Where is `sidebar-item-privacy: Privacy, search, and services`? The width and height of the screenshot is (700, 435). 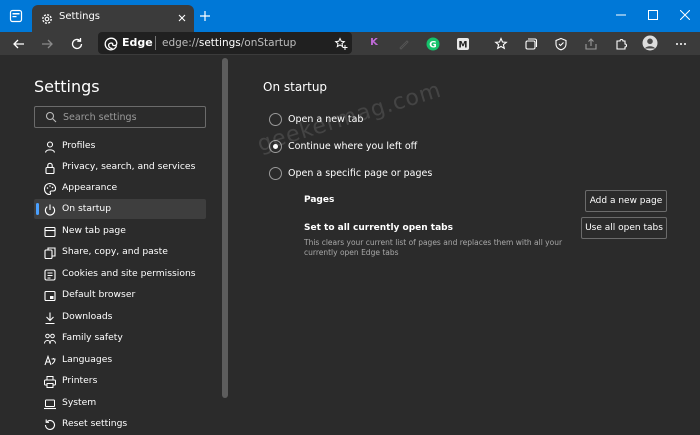 sidebar-item-privacy: Privacy, search, and services is located at coordinates (120, 167).